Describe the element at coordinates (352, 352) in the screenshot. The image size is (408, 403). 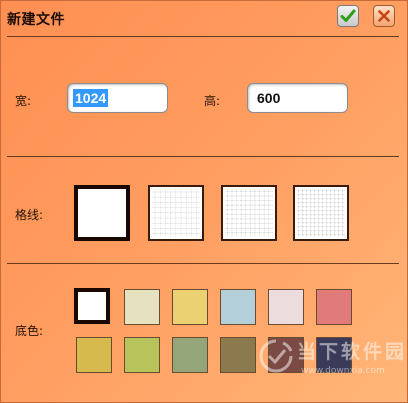
I see `watermark-text: 当下软件园` at that location.